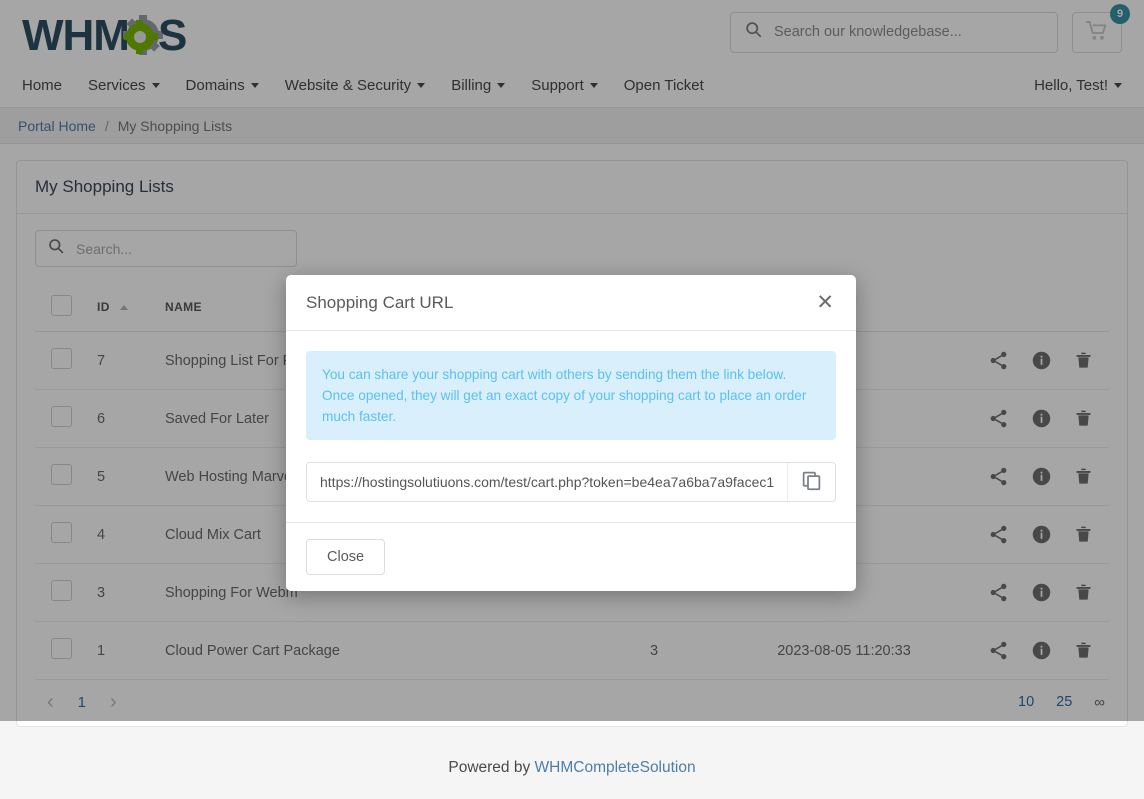 This screenshot has width=1144, height=799. What do you see at coordinates (825, 302) in the screenshot?
I see `close-icon: ✕` at bounding box center [825, 302].